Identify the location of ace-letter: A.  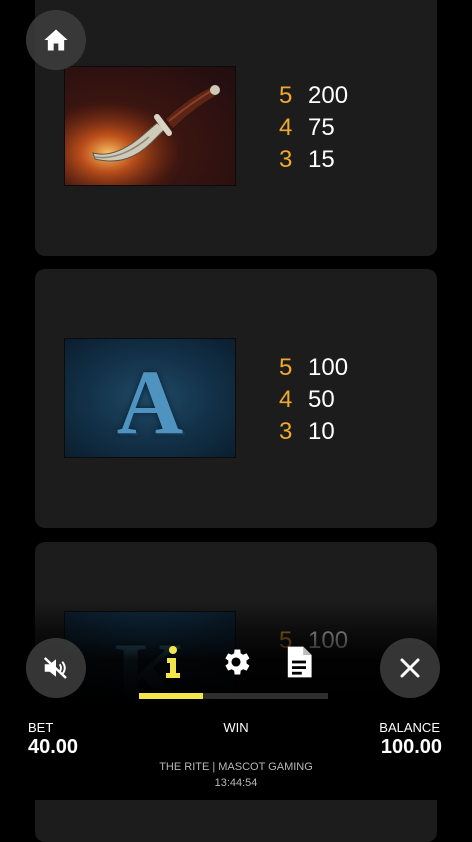
(150, 402).